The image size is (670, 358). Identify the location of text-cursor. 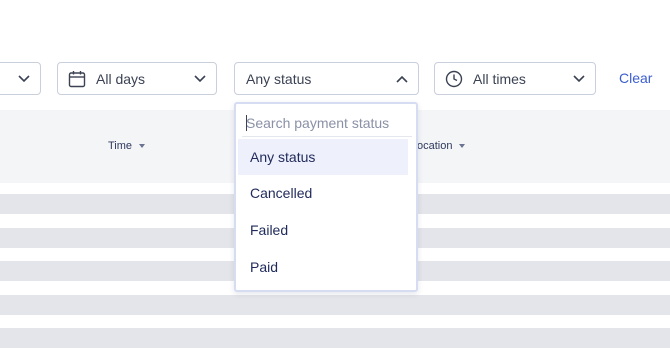
(246, 123).